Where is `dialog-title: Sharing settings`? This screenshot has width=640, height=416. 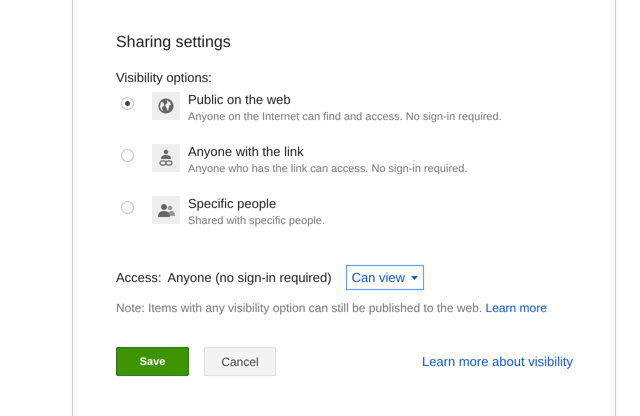 dialog-title: Sharing settings is located at coordinates (174, 43).